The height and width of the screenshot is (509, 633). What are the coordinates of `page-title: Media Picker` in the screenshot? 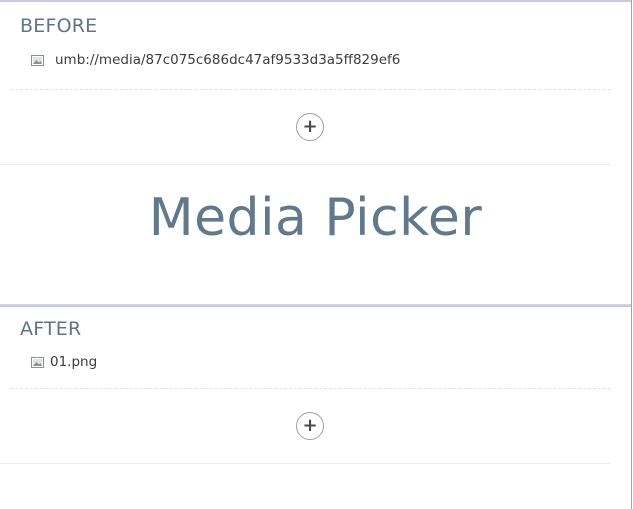 It's located at (315, 218).